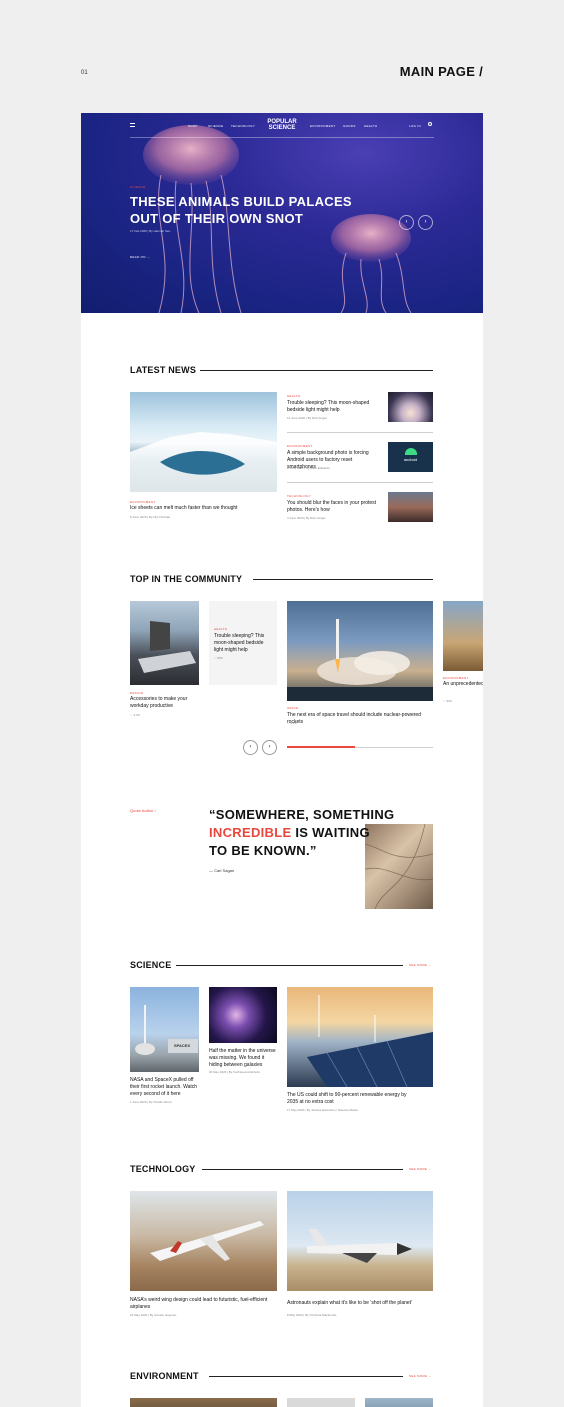  I want to click on quote-line-2: INCREDIBLE IS WAITING, so click(324, 833).